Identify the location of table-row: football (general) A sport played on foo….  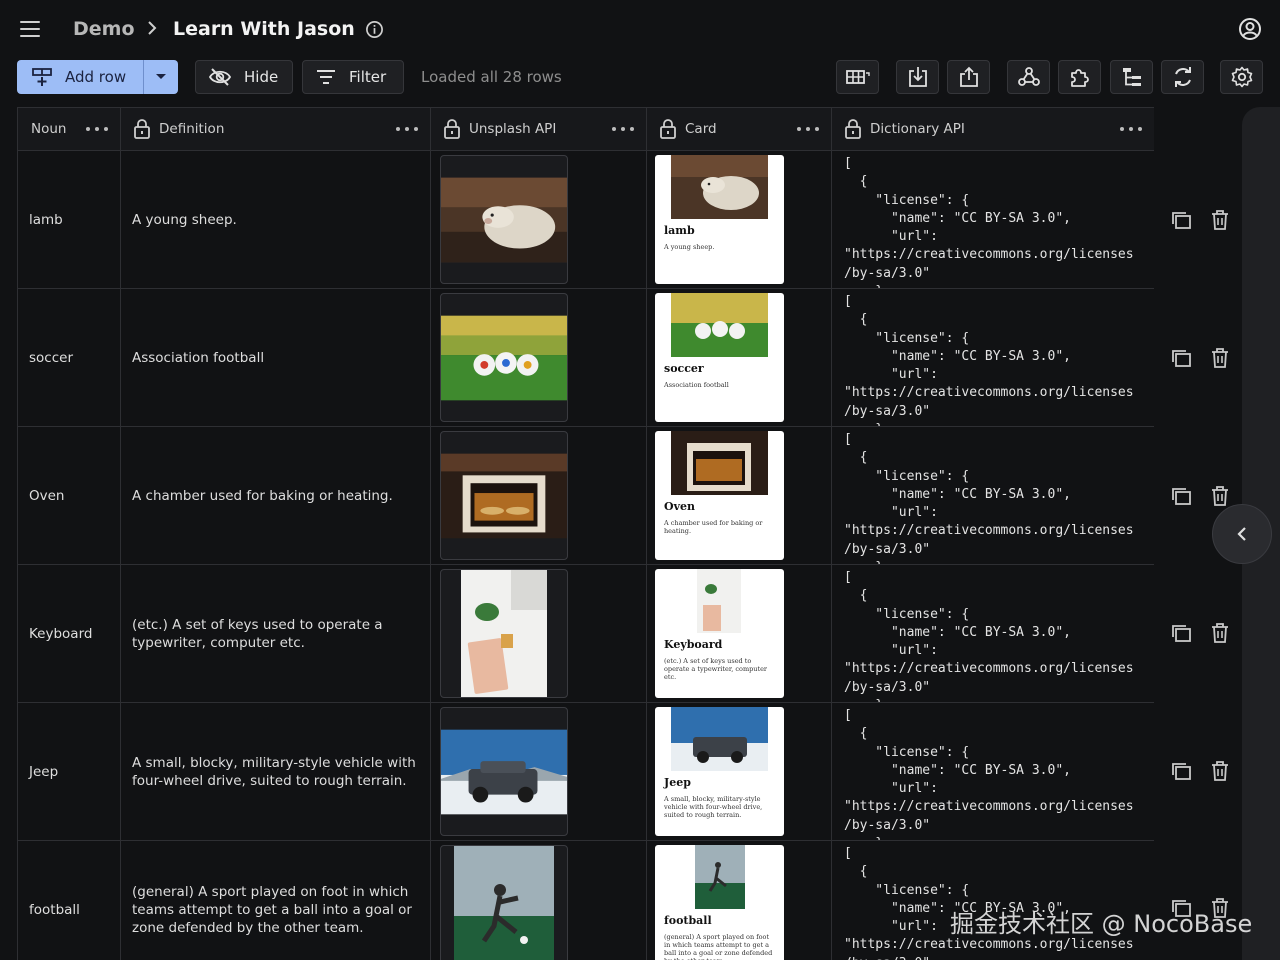
(586, 900).